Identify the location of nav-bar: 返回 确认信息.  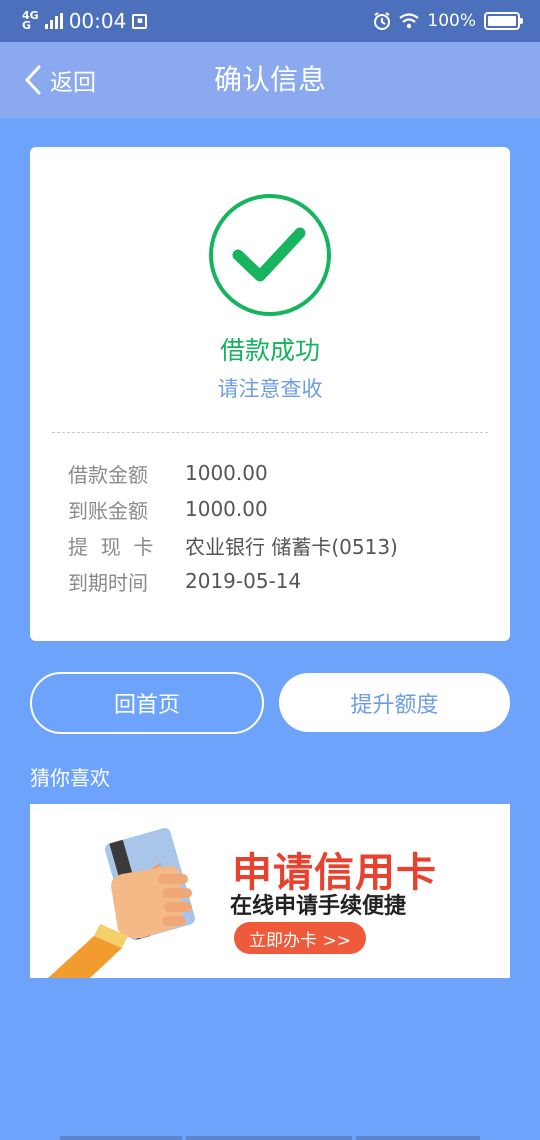
(270, 80).